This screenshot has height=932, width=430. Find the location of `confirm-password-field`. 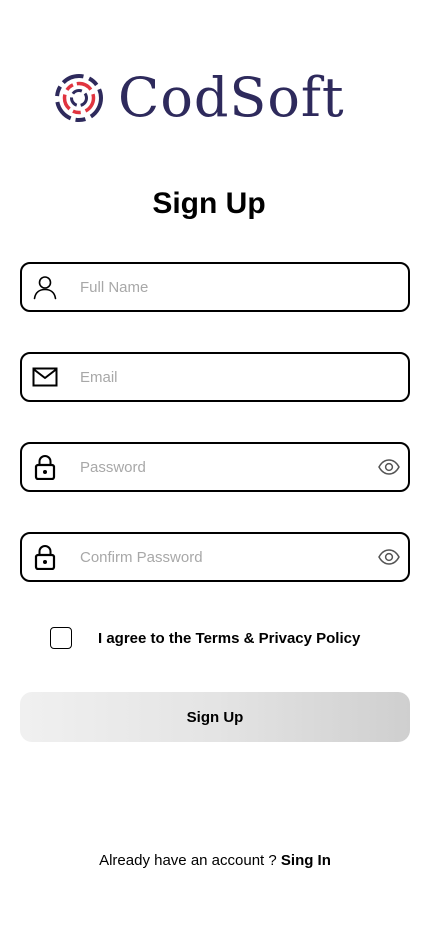

confirm-password-field is located at coordinates (215, 557).